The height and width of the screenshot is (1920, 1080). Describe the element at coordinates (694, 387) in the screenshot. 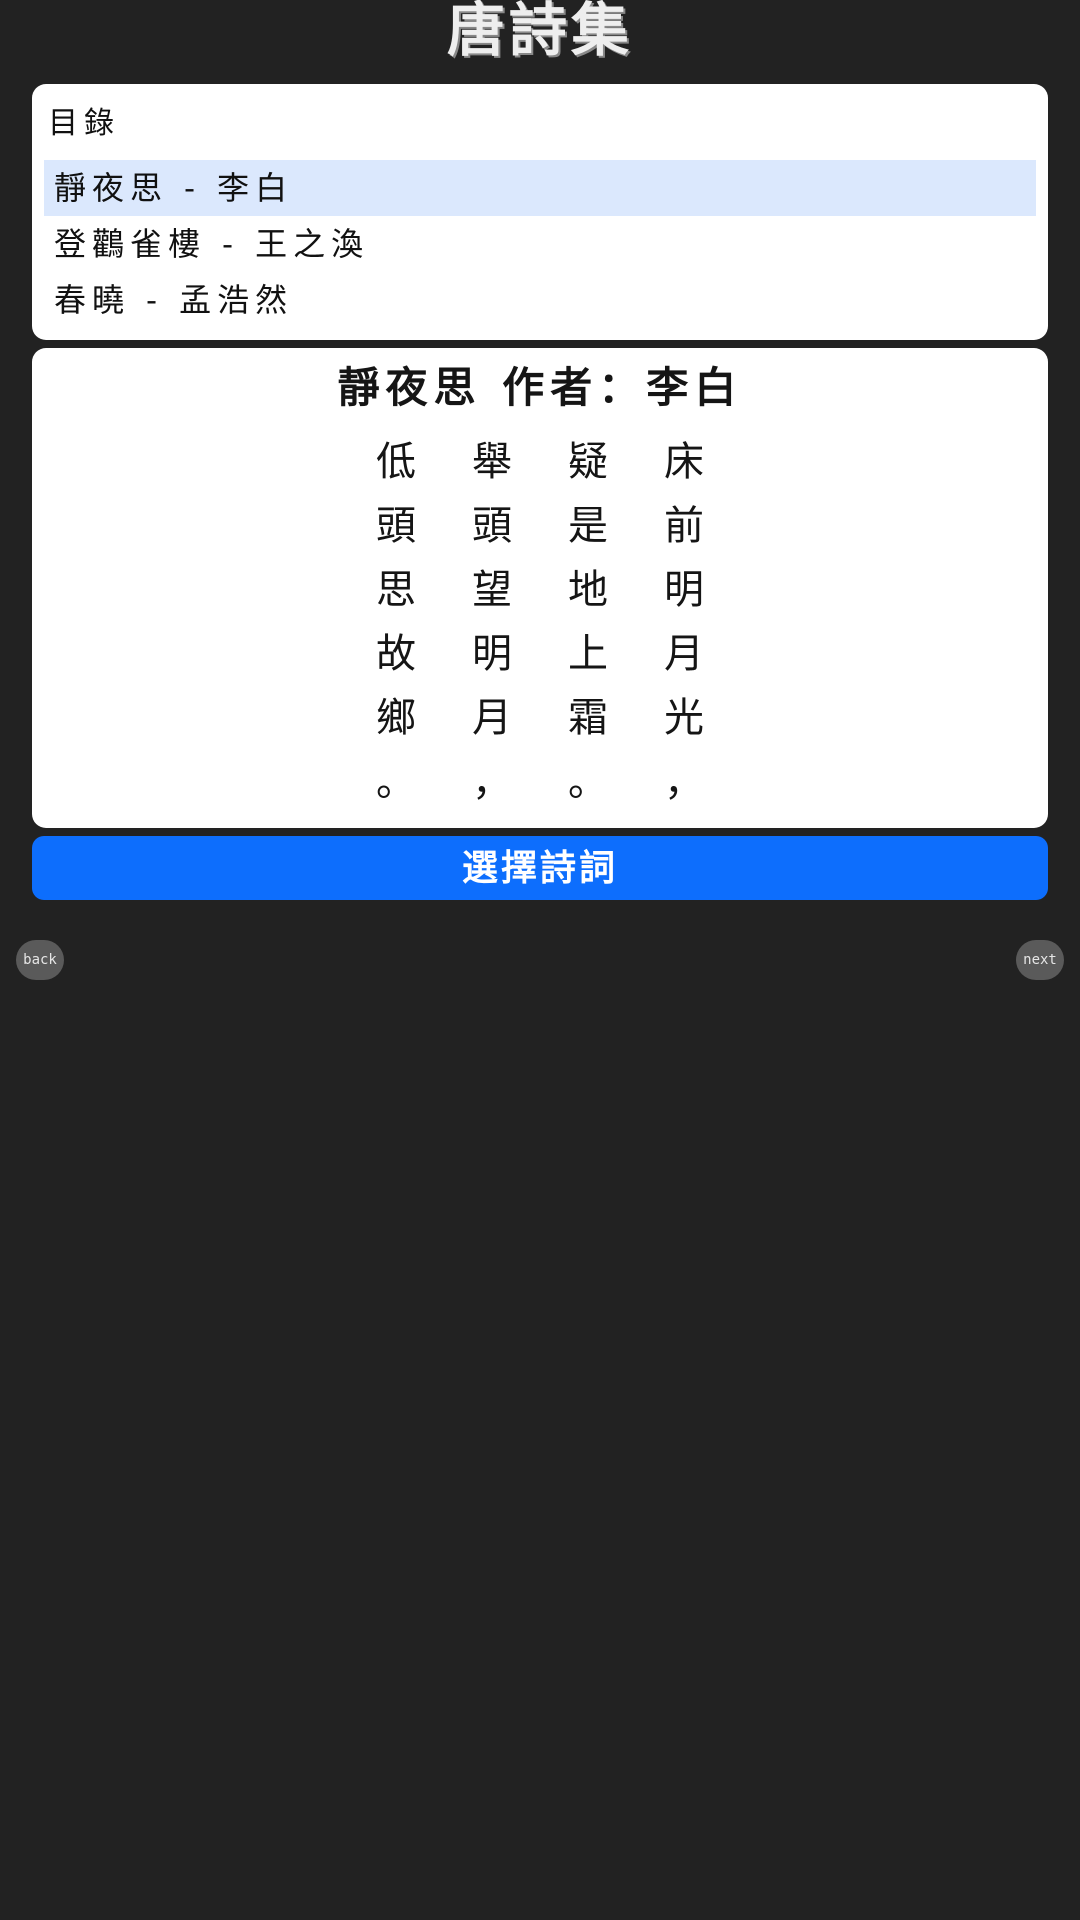

I see `poem-author: 李白` at that location.